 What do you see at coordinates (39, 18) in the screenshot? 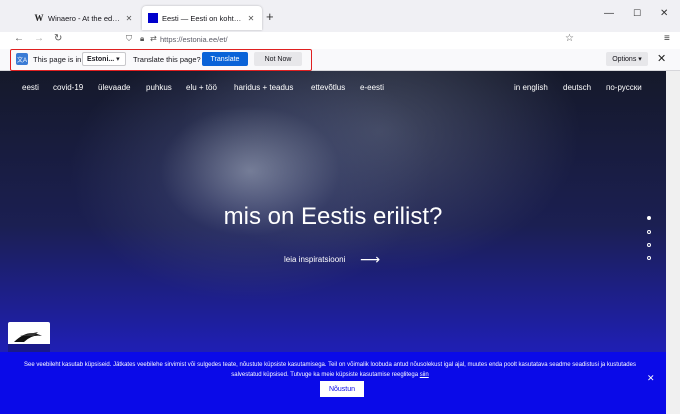
I see `winaero-favicon-icon: W` at bounding box center [39, 18].